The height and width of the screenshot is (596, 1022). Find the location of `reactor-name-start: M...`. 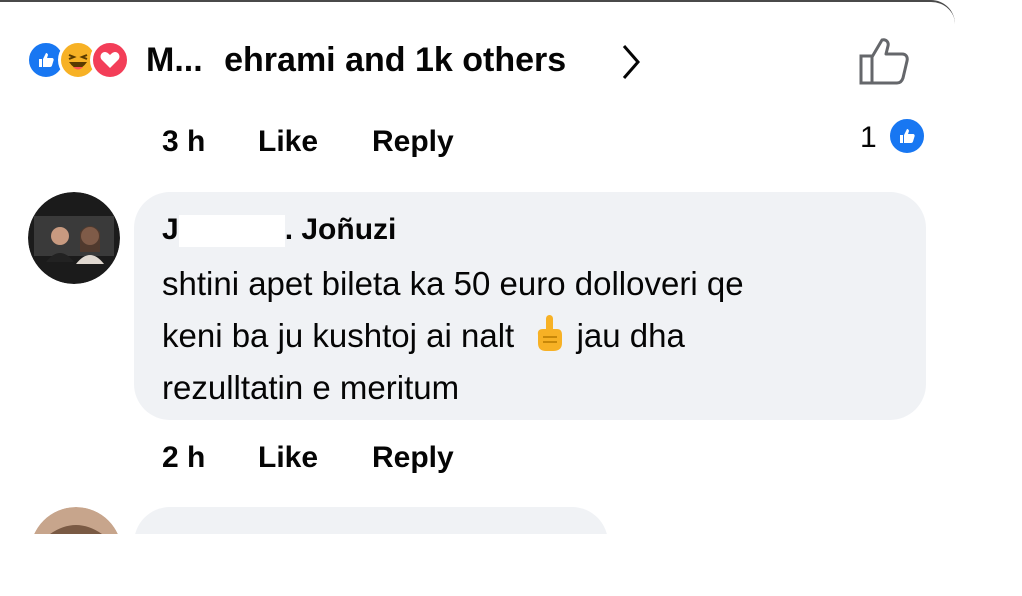

reactor-name-start: M... is located at coordinates (174, 60).